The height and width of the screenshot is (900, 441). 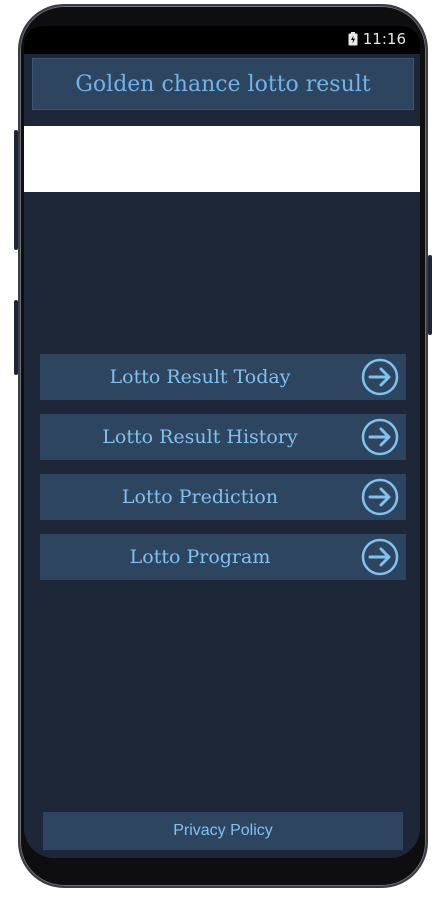 I want to click on lotto-result-today-button: Lotto Result Today, so click(x=223, y=377).